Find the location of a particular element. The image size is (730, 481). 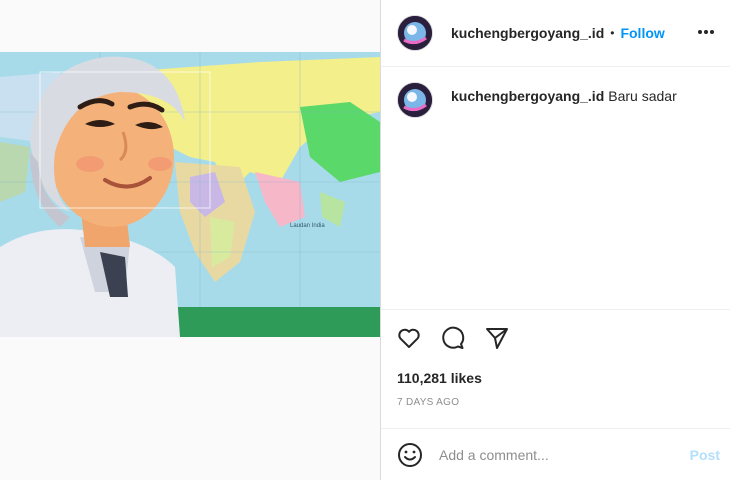

follow-button: Follow is located at coordinates (642, 33).